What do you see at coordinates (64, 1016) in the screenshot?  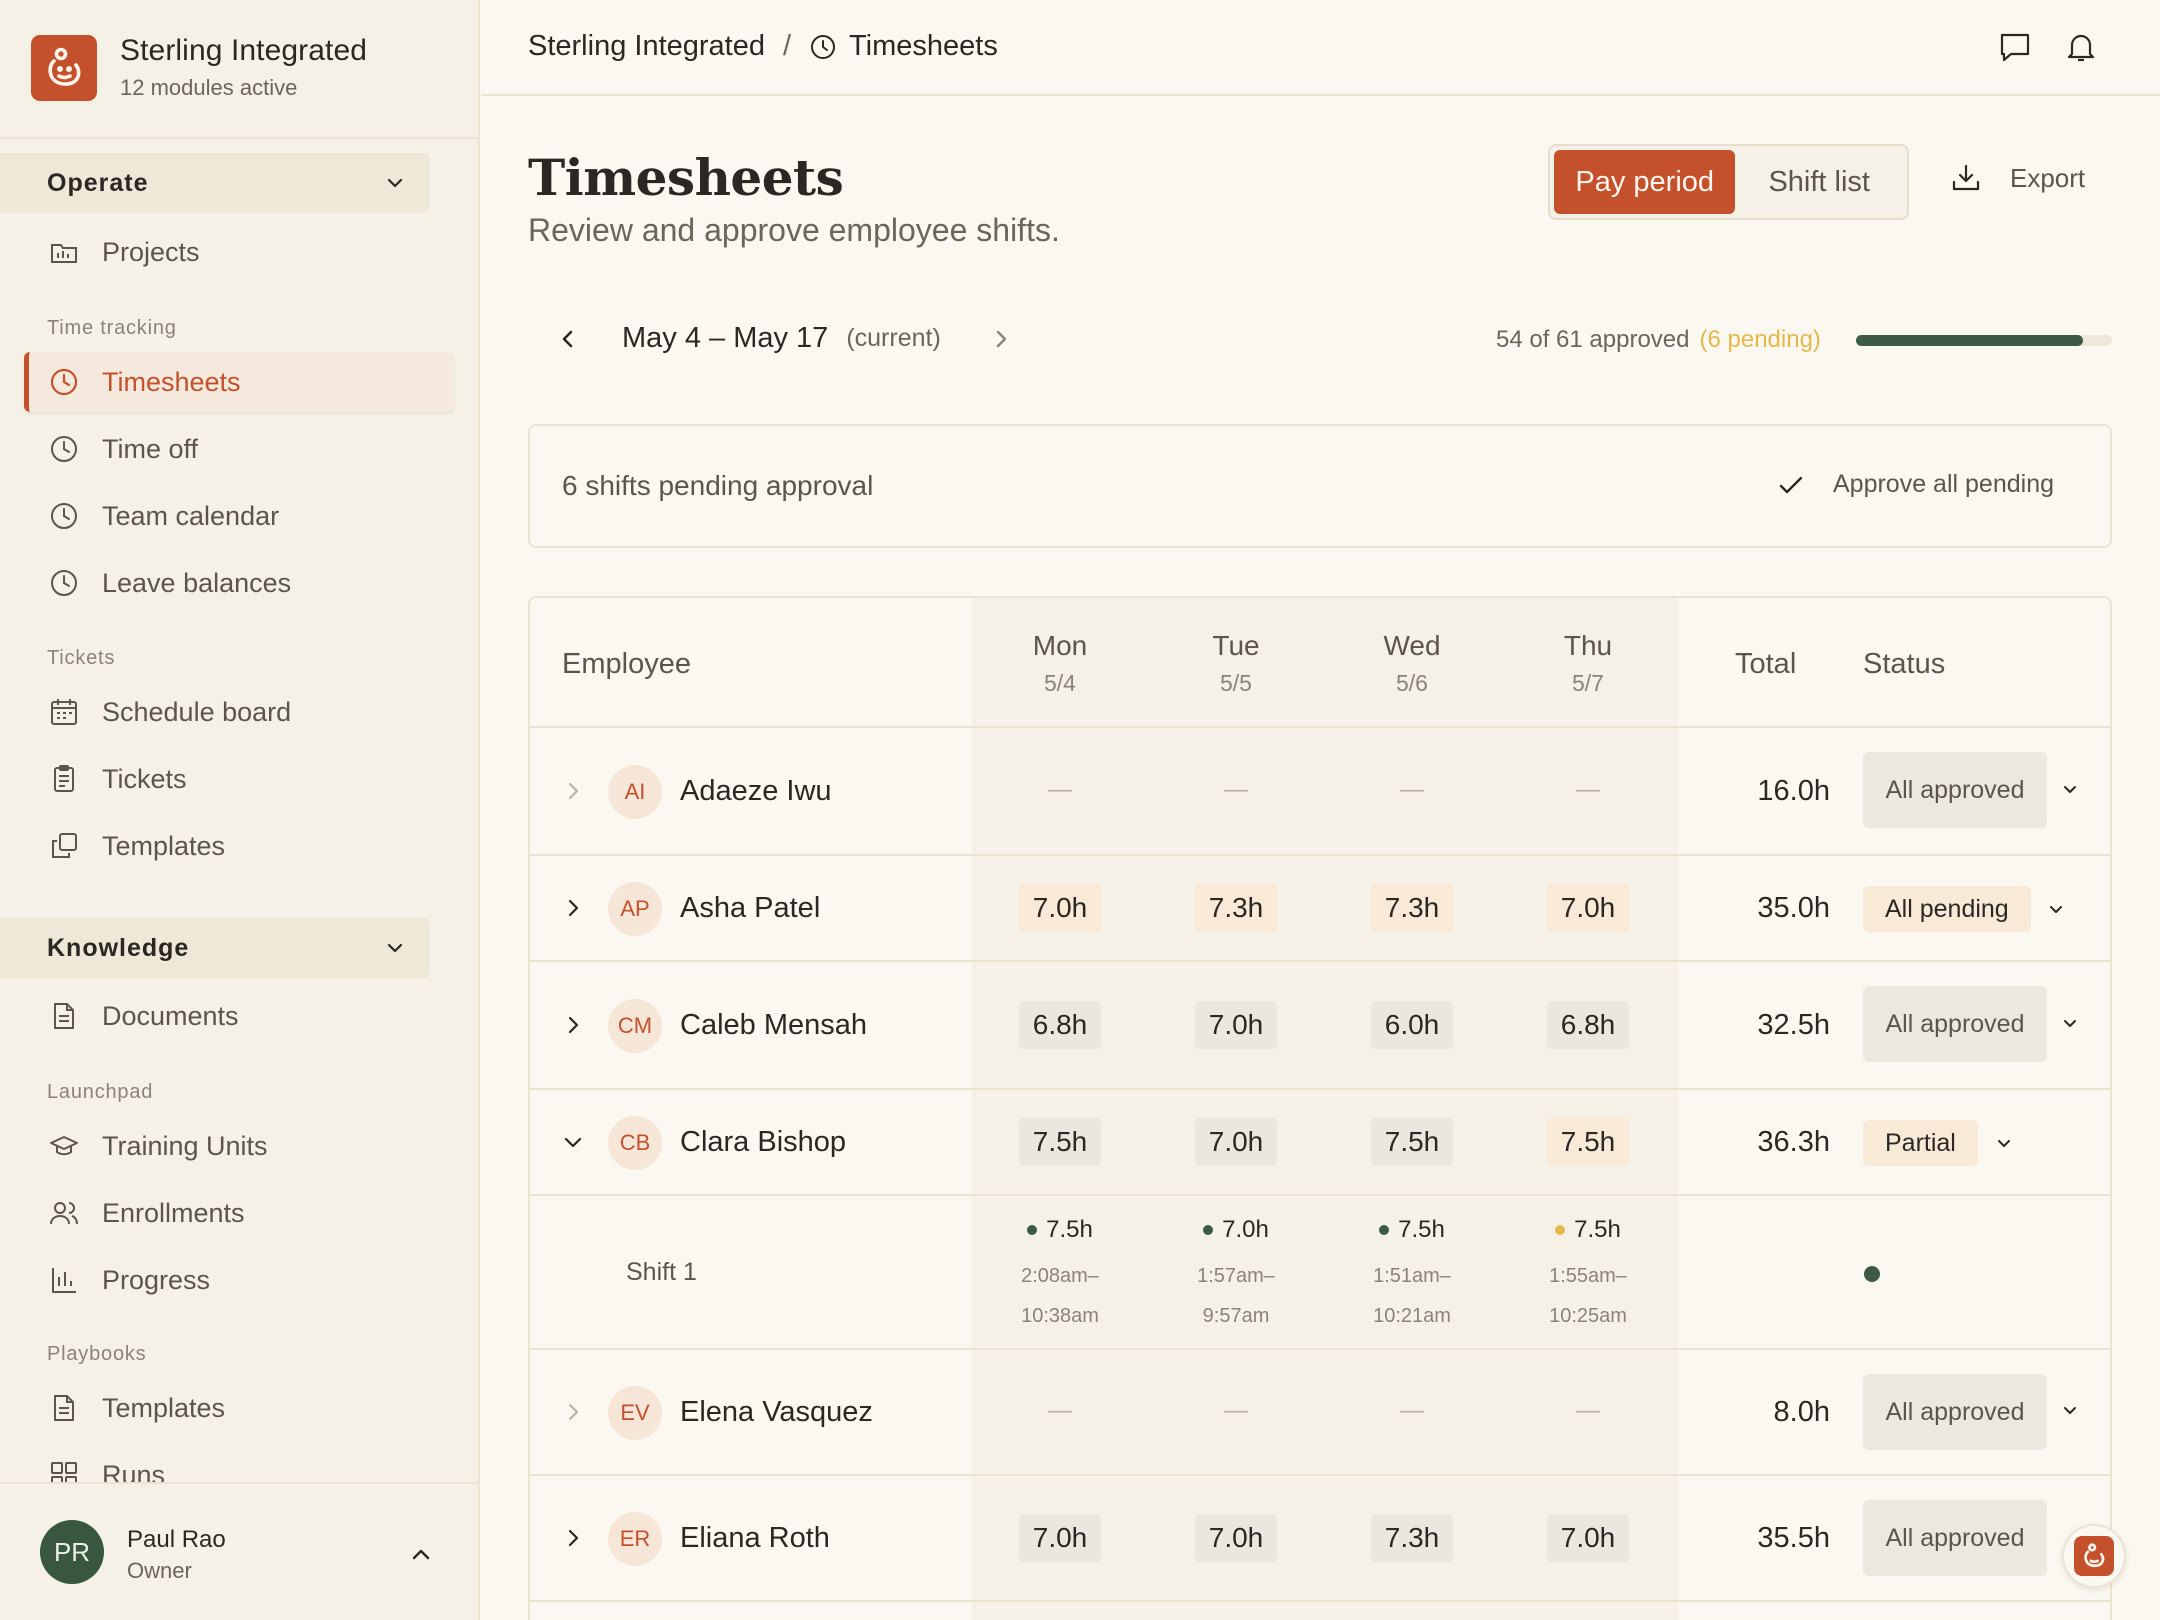 I see `document-icon` at bounding box center [64, 1016].